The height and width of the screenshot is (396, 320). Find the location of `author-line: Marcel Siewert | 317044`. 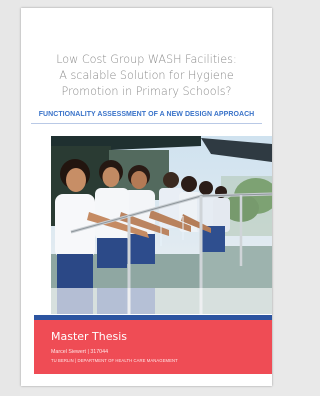

author-line: Marcel Siewert | 317044 is located at coordinates (80, 352).